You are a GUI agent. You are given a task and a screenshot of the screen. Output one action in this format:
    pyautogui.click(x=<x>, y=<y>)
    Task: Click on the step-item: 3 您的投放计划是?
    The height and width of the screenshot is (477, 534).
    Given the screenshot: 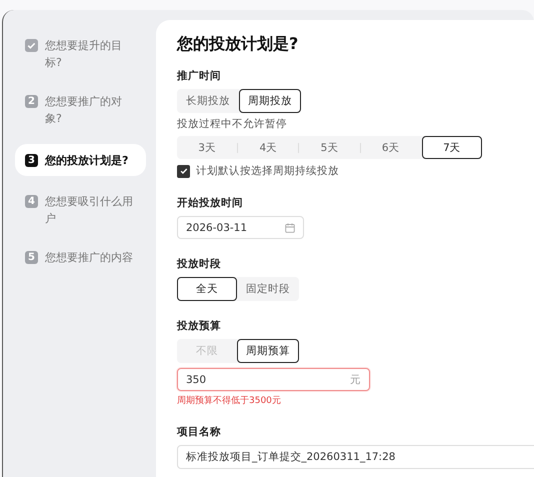 What is the action you would take?
    pyautogui.click(x=80, y=160)
    